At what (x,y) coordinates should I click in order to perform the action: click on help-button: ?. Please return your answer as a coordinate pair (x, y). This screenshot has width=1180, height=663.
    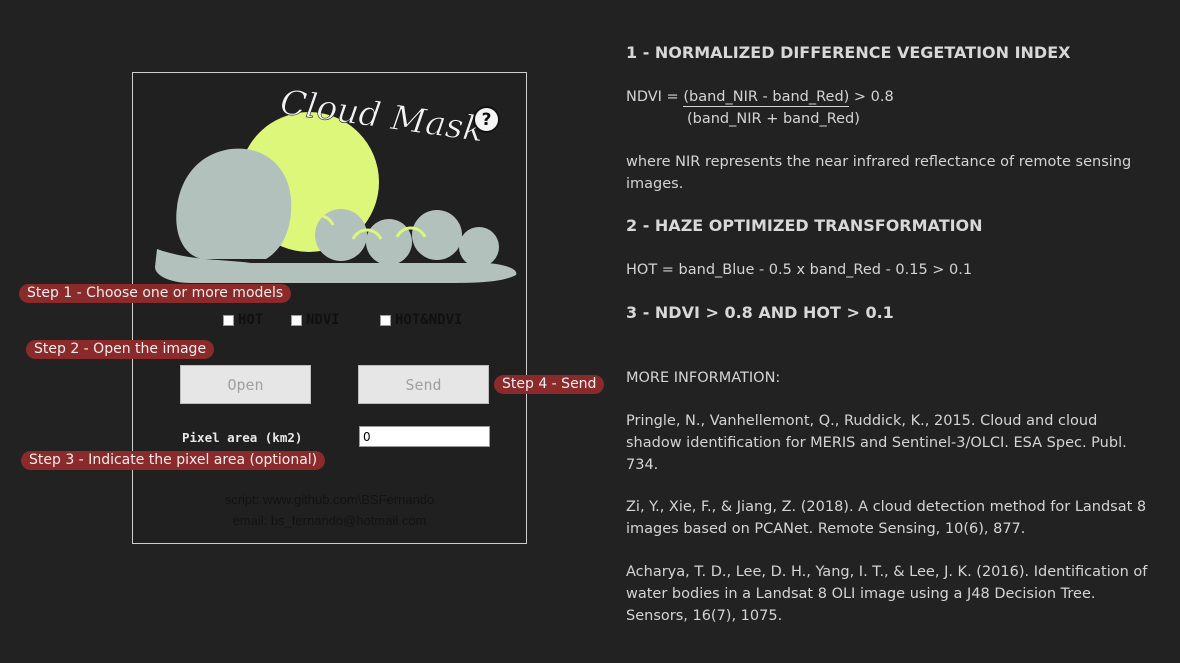
    Looking at the image, I should click on (486, 119).